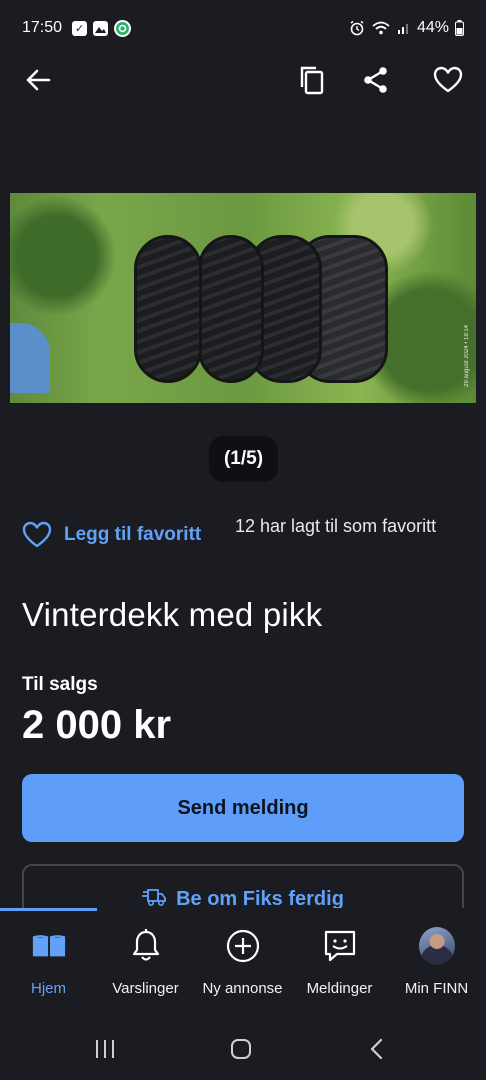  I want to click on avatar, so click(436, 946).